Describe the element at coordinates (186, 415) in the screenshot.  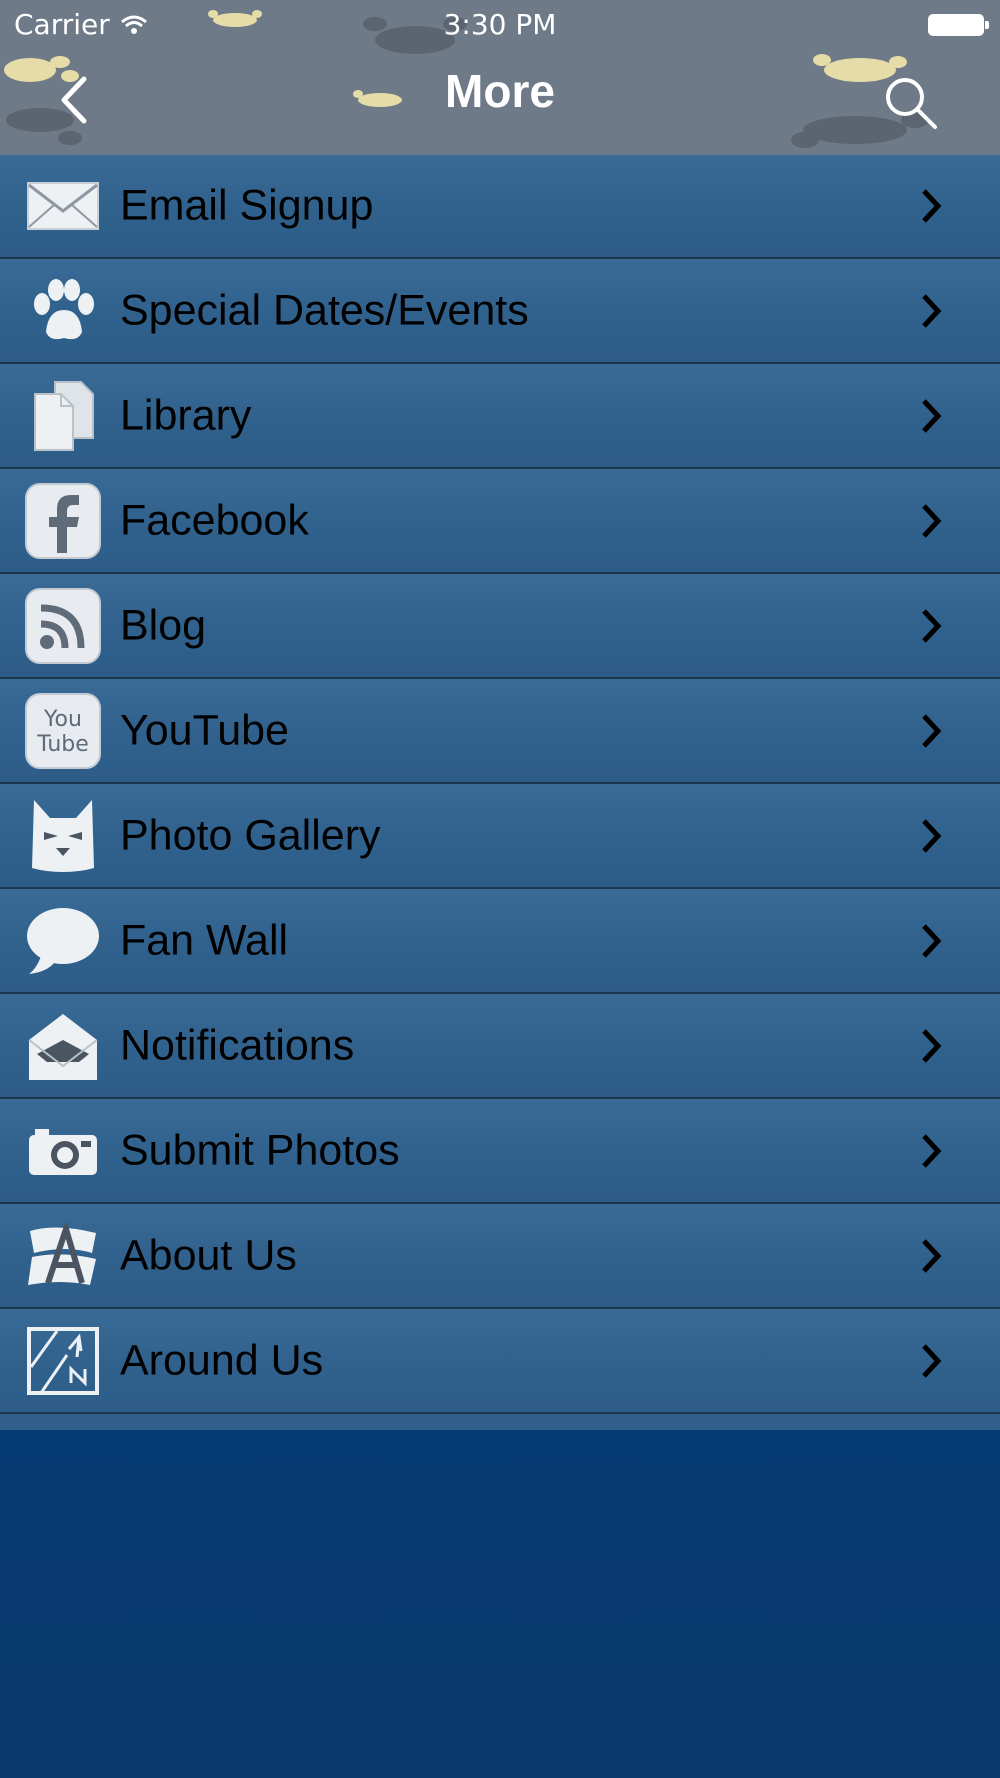
I see `menu-item-label: Library` at that location.